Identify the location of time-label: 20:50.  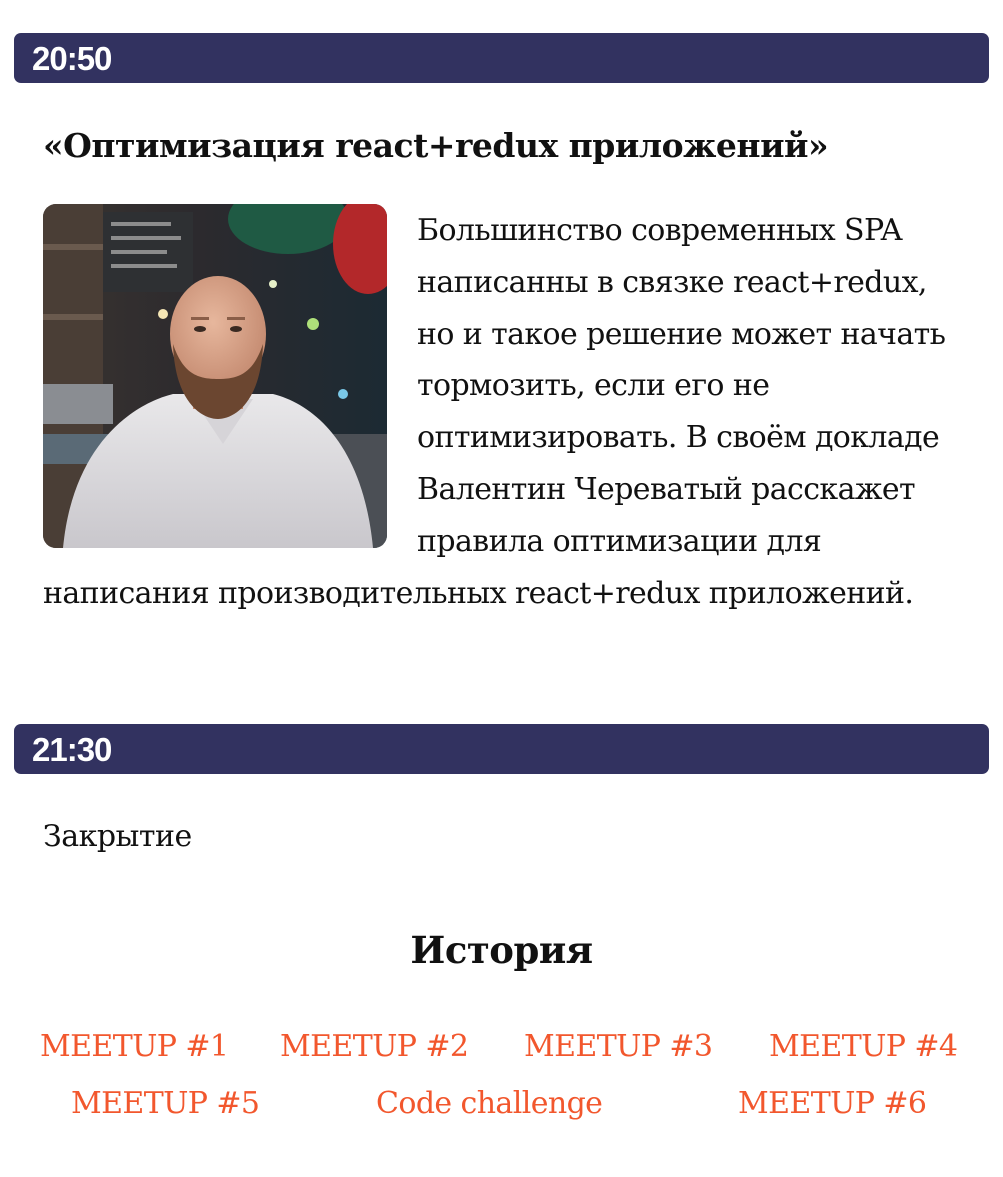
(72, 58).